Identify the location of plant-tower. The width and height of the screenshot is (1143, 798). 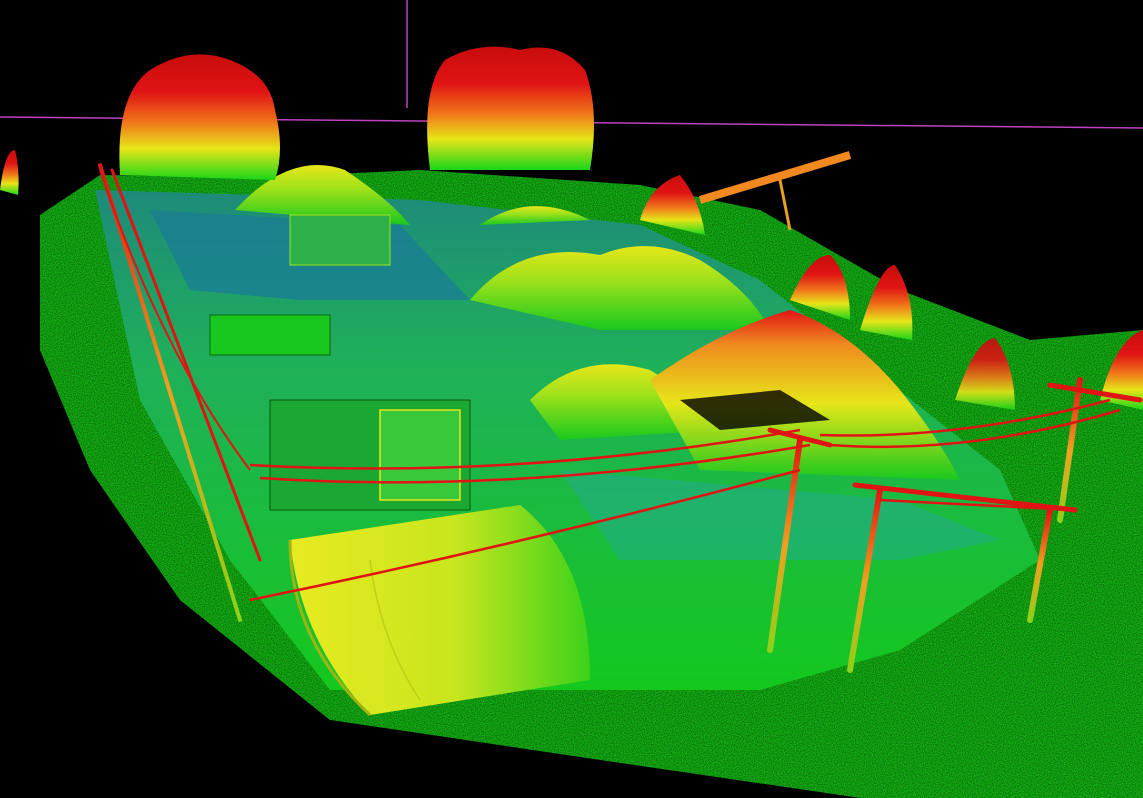
(420, 455).